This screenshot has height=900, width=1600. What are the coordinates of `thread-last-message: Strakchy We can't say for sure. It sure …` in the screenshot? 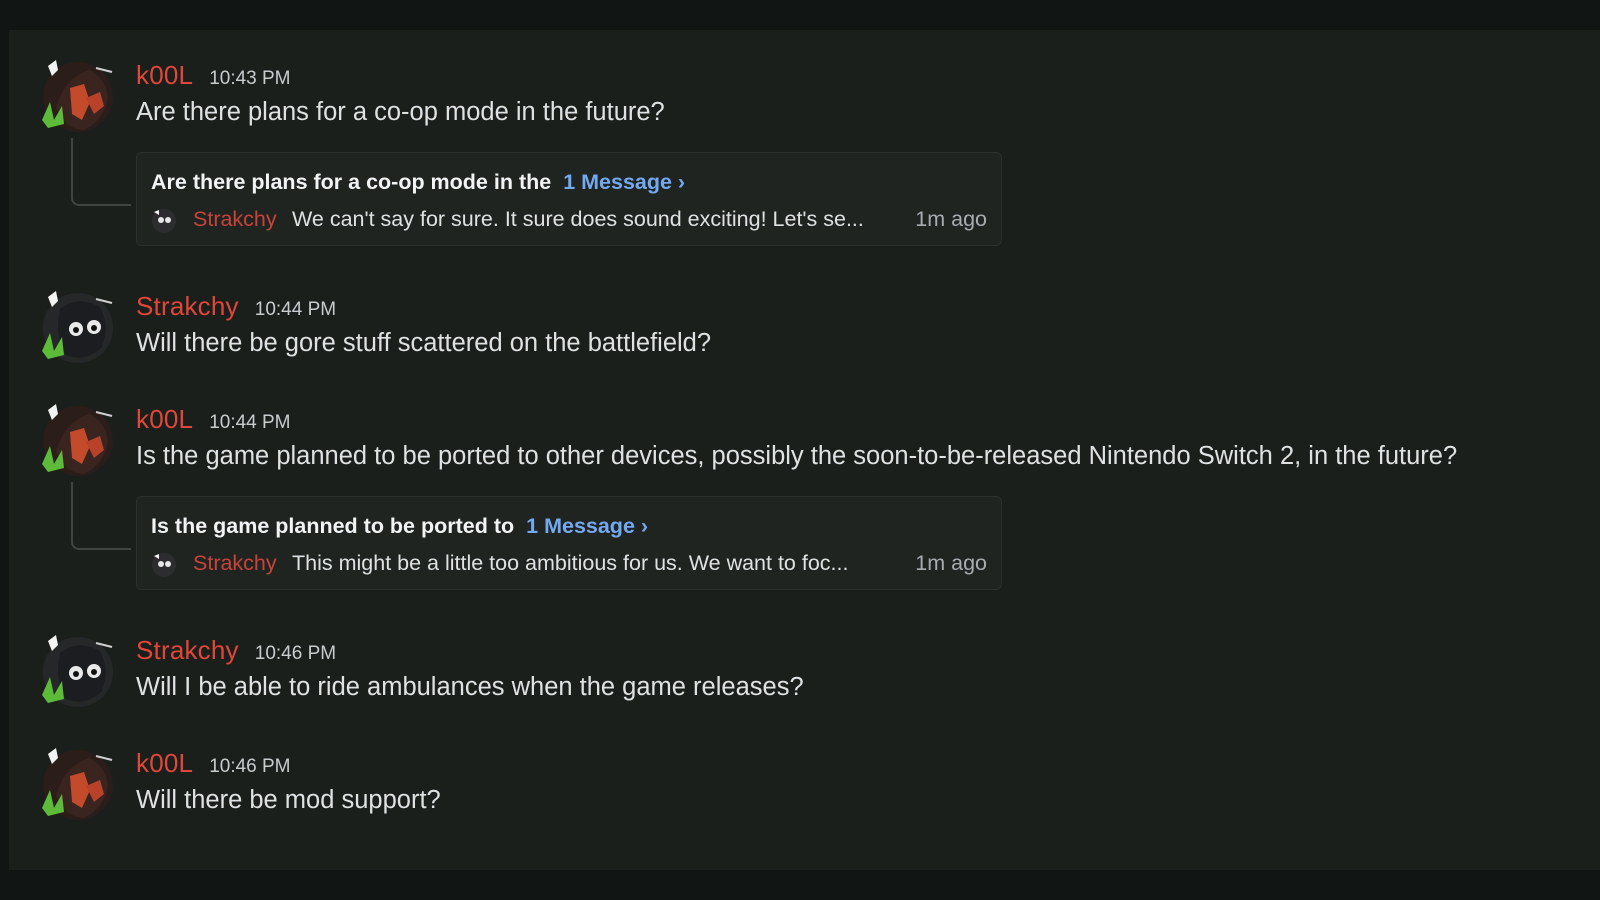 It's located at (569, 220).